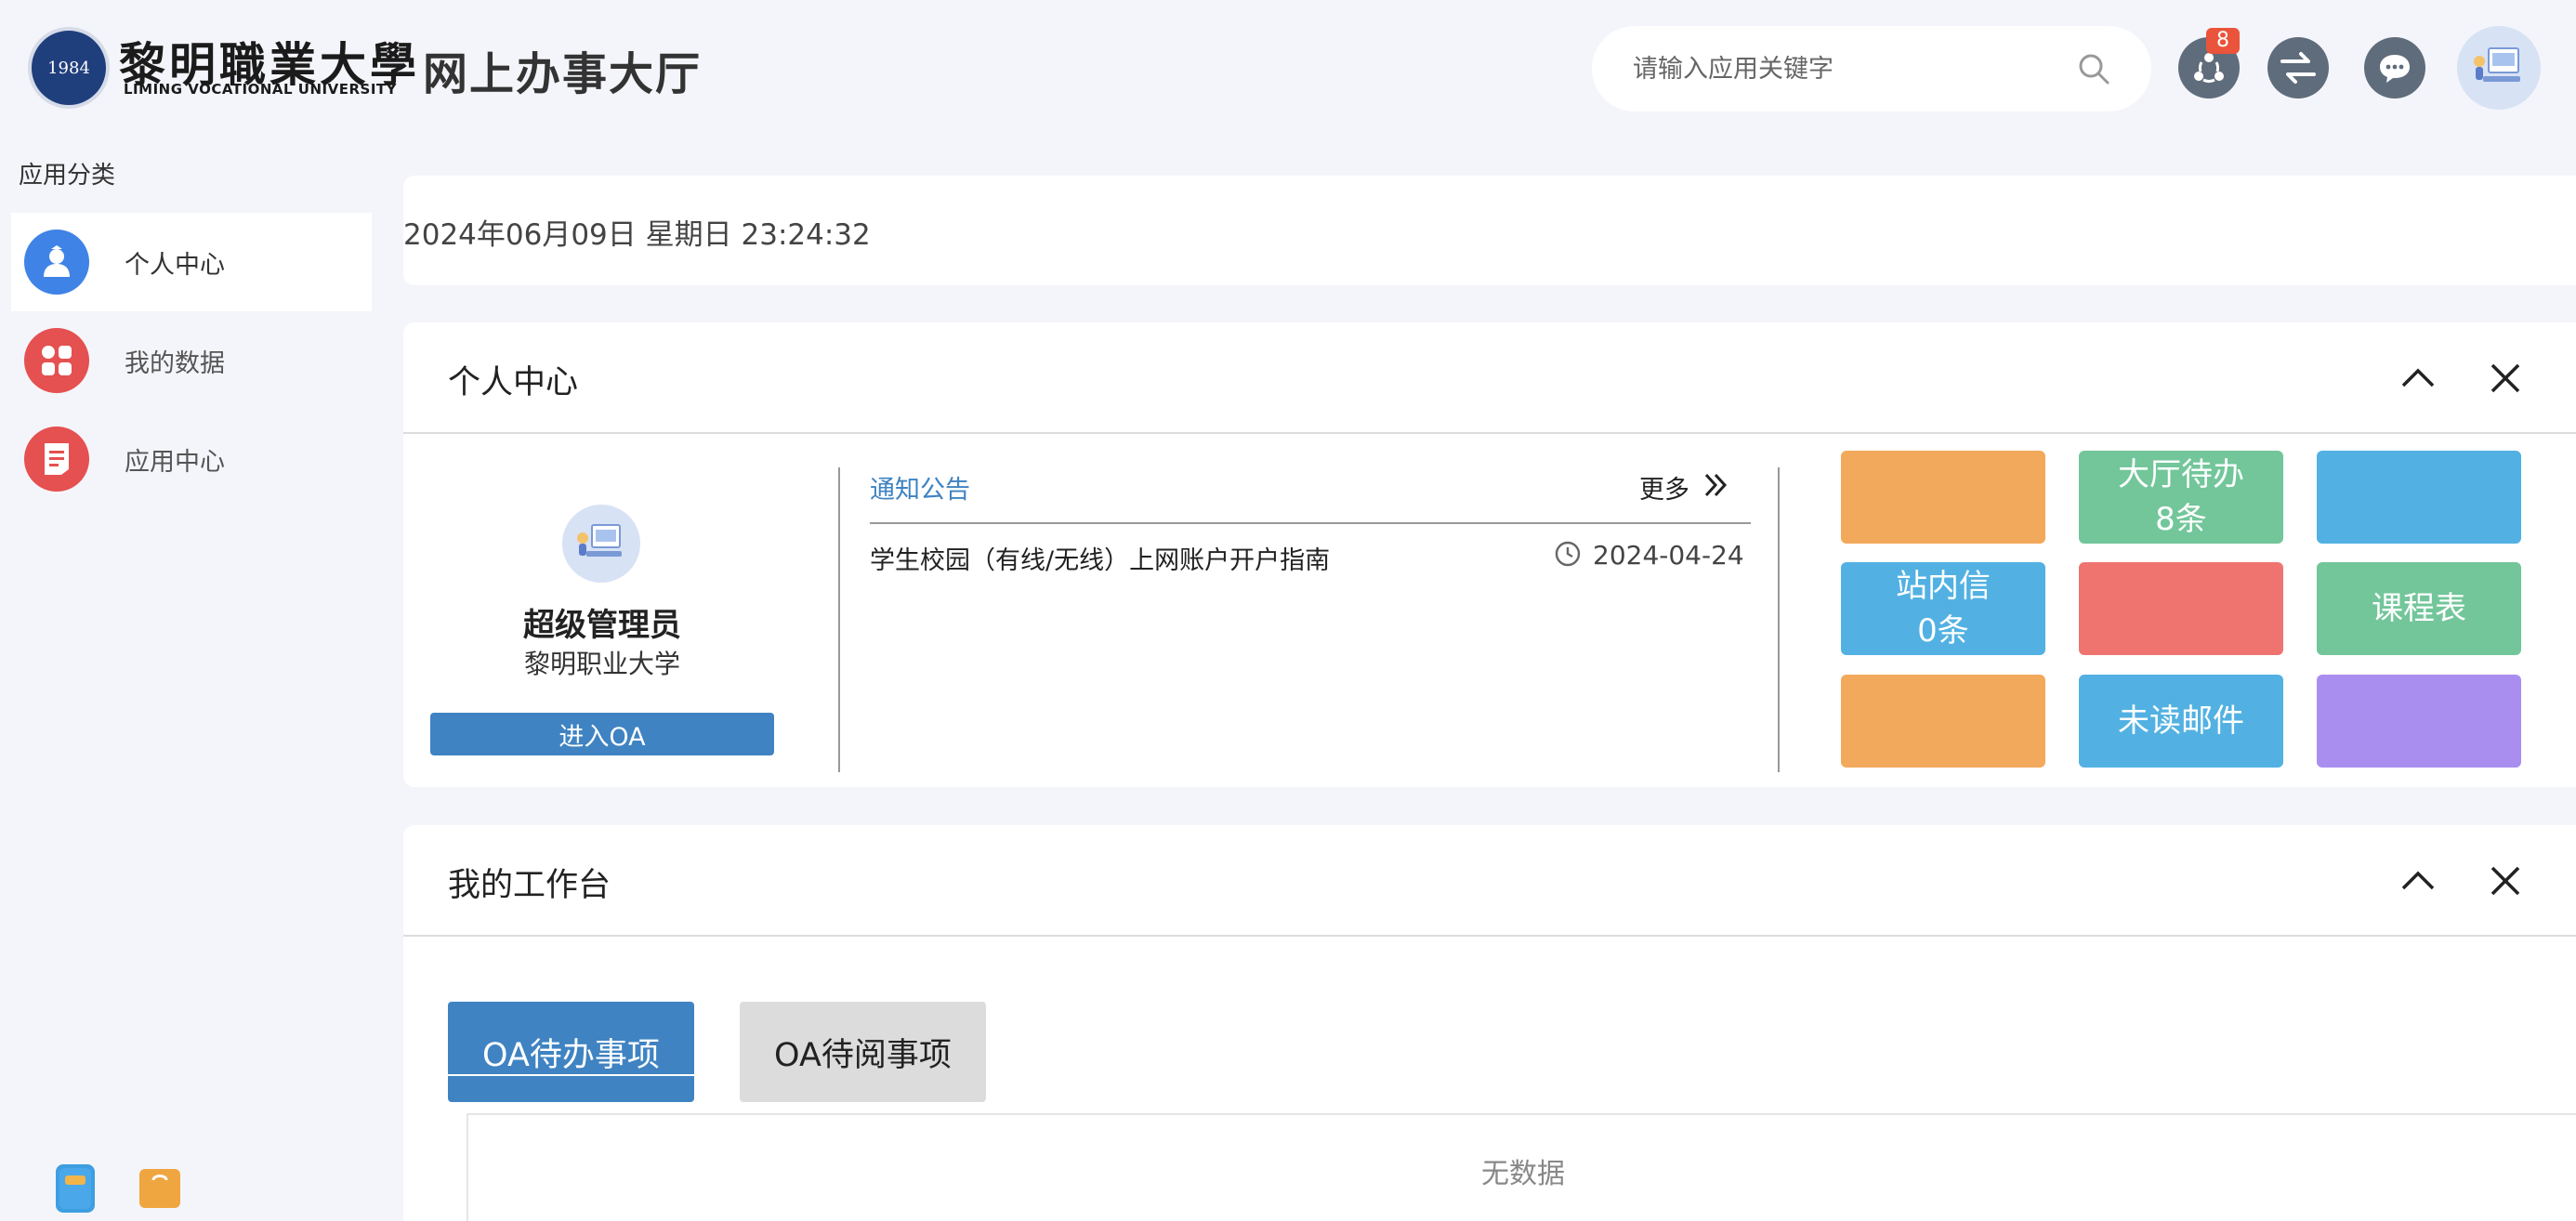 Image resolution: width=2576 pixels, height=1221 pixels. Describe the element at coordinates (1523, 1174) in the screenshot. I see `empty-state-text: 无数据` at that location.